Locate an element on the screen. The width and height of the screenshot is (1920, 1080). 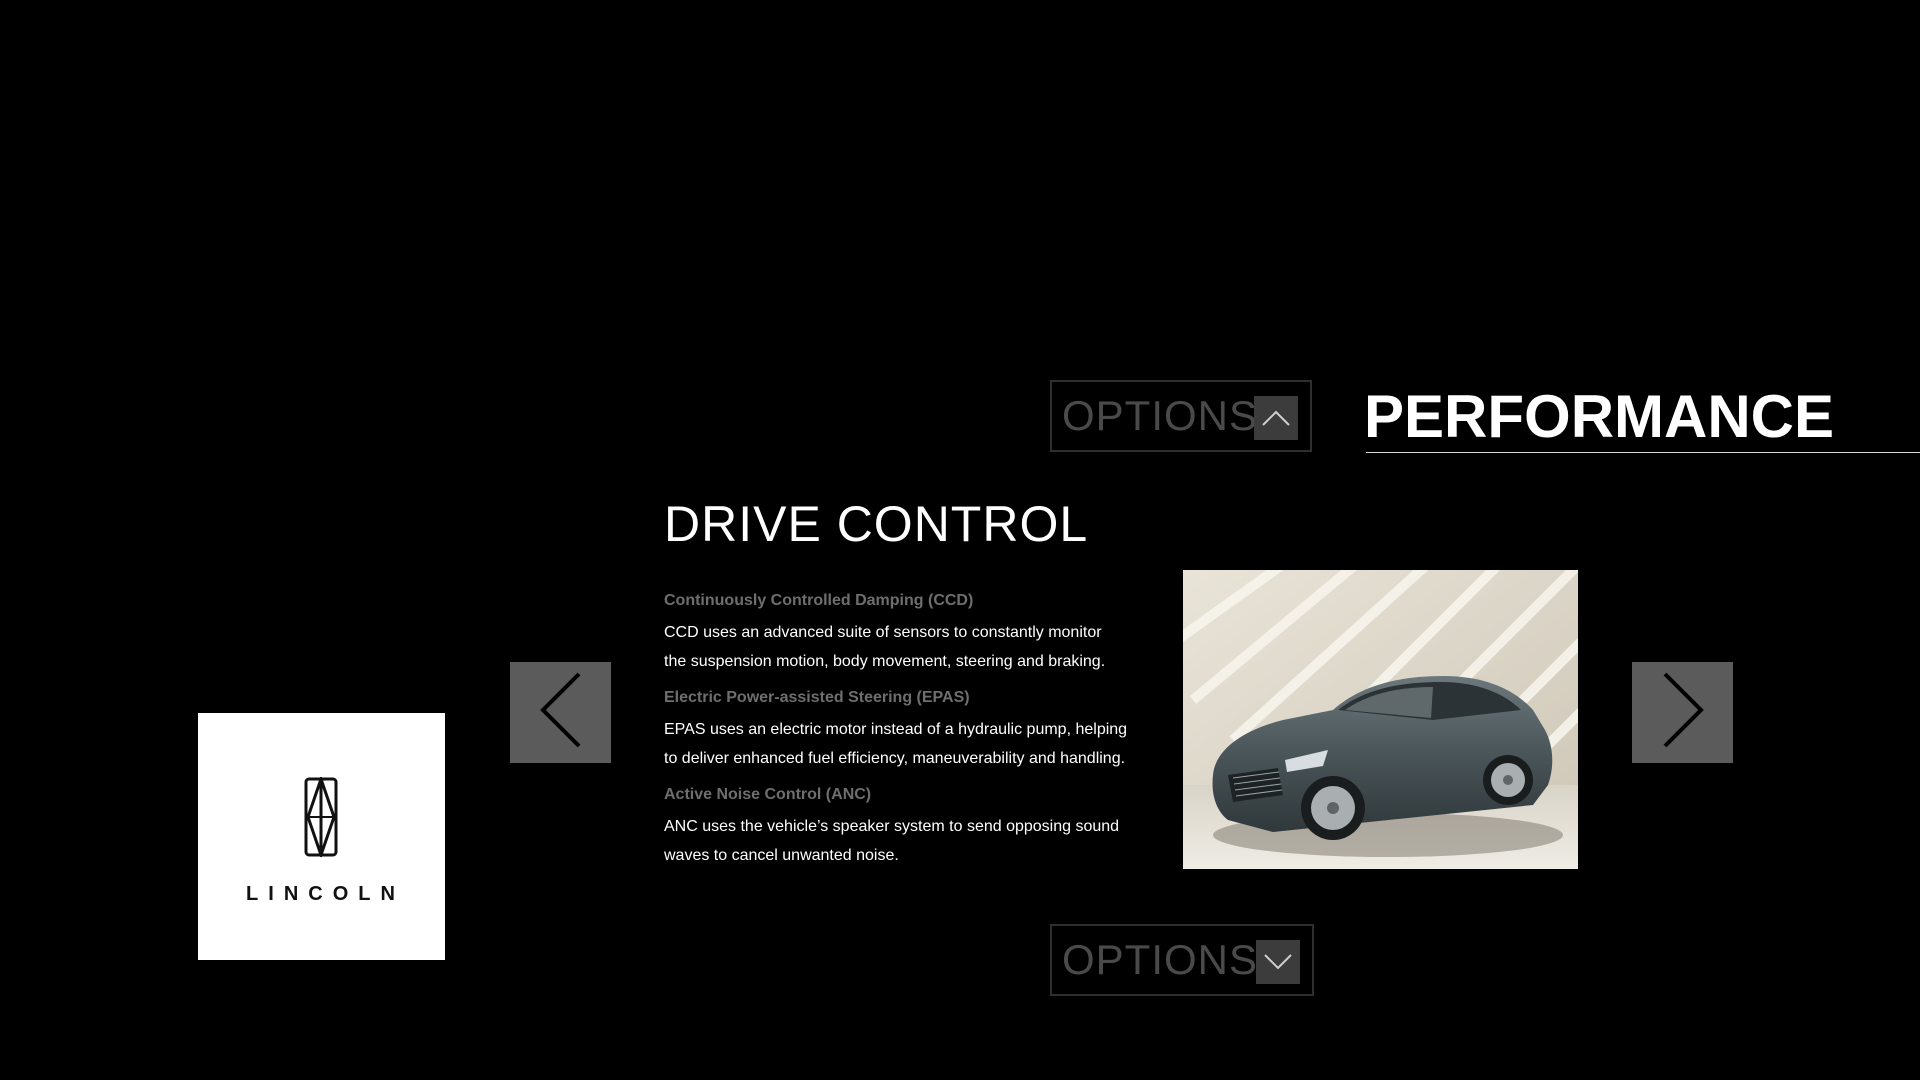
chevron-left-icon is located at coordinates (561, 712).